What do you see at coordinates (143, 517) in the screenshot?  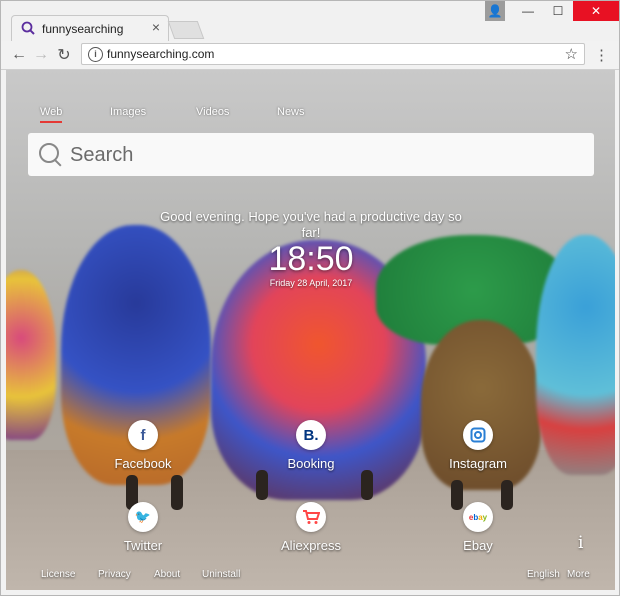 I see `twitter-icon: 🐦` at bounding box center [143, 517].